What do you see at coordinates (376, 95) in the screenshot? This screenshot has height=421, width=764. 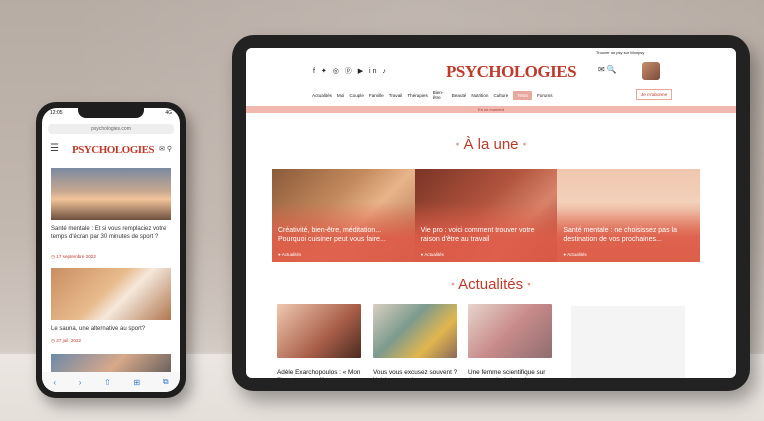 I see `nav-item-famille: Famille` at bounding box center [376, 95].